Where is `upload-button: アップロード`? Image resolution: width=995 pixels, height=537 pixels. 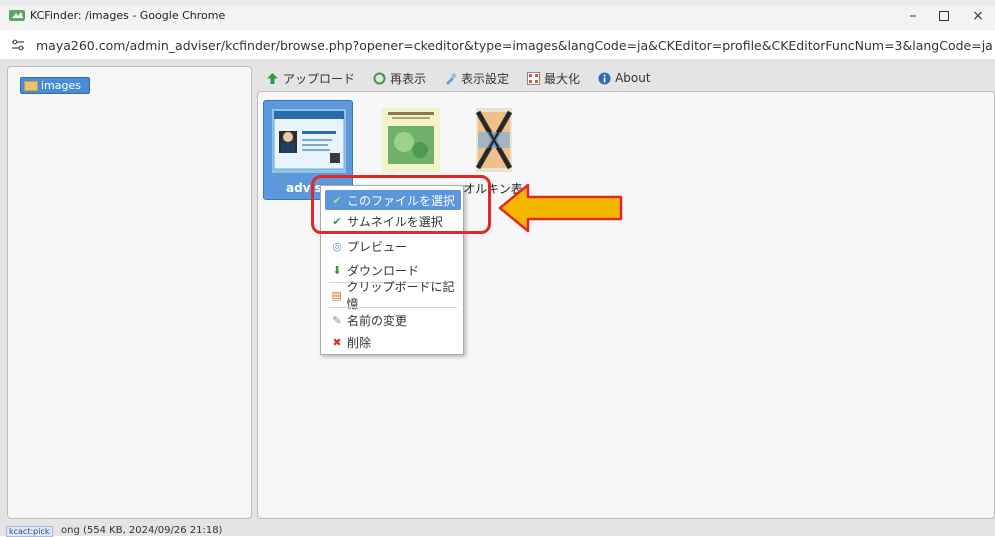 upload-button: アップロード is located at coordinates (310, 78).